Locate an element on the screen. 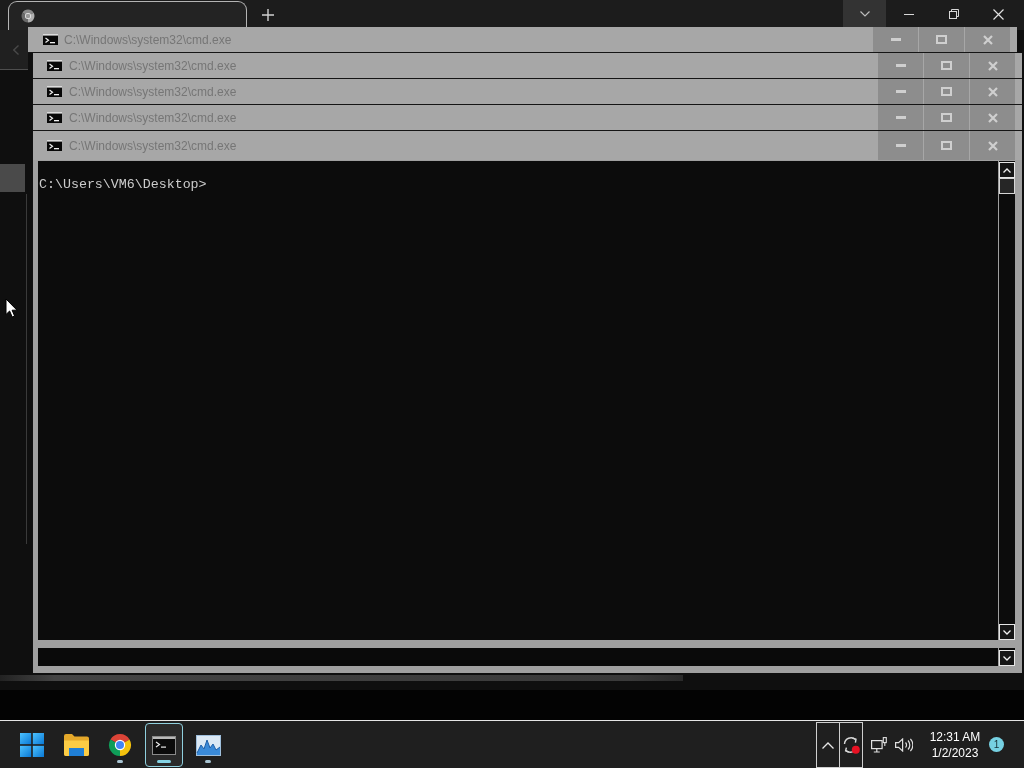 This screenshot has width=1024, height=768. sync-button is located at coordinates (851, 745).